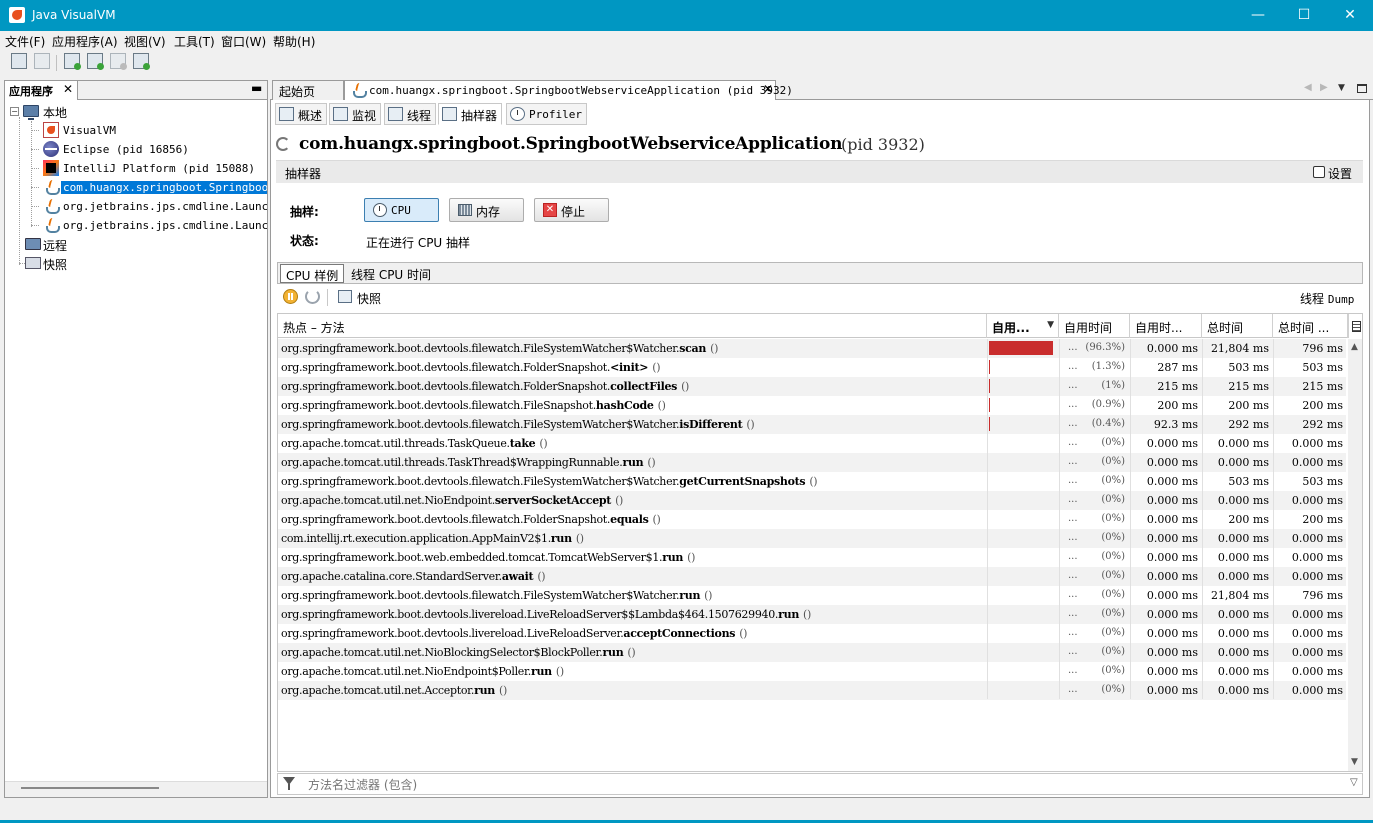 The height and width of the screenshot is (823, 1373). What do you see at coordinates (571, 210) in the screenshot?
I see `stop-button: ✕ 停止` at bounding box center [571, 210].